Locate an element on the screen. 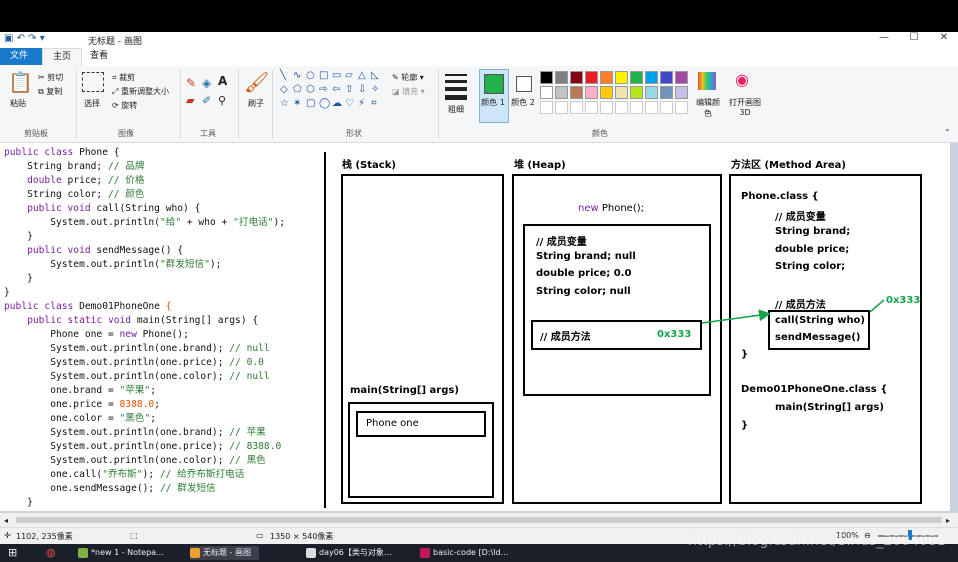 The width and height of the screenshot is (958, 562). scroll-left-icon: ◂ is located at coordinates (6, 520).